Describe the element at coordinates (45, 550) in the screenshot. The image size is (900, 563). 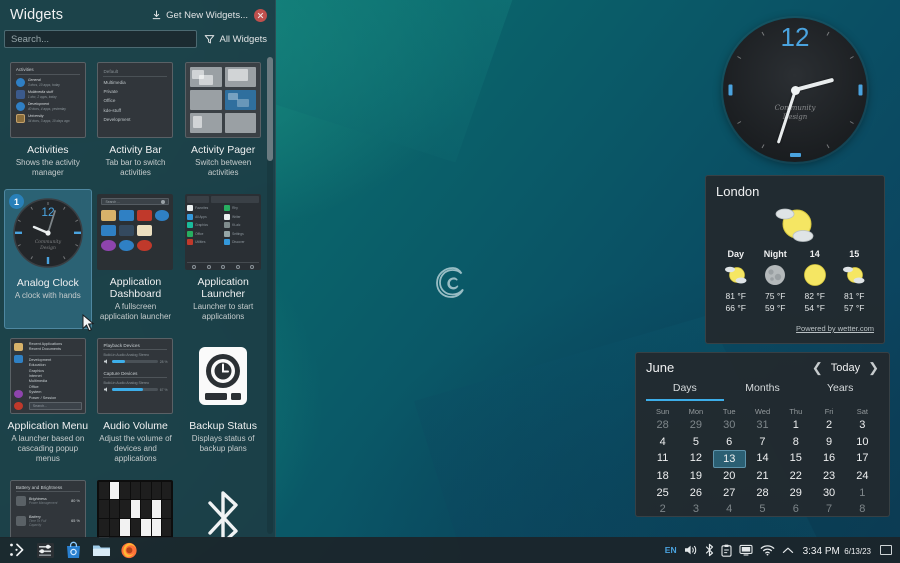
I see `system-settings-icon` at that location.